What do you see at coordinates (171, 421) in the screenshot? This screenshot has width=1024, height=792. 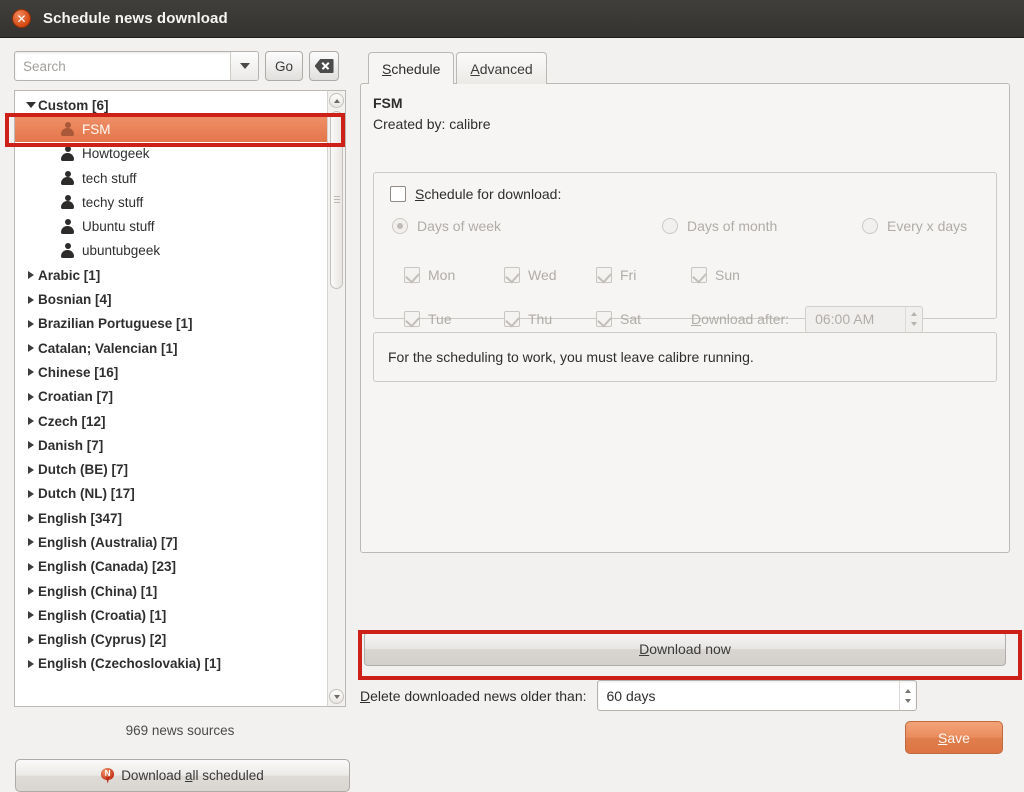 I see `tree-group-row: Czech [12]` at bounding box center [171, 421].